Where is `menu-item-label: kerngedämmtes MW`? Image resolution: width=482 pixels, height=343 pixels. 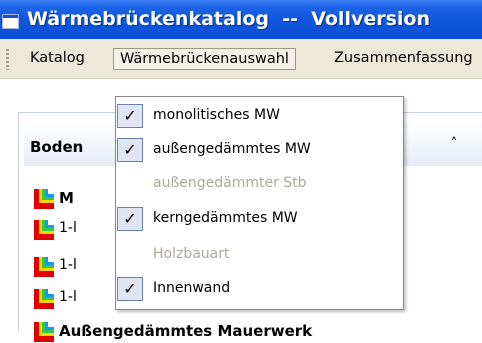 menu-item-label: kerngedämmtes MW is located at coordinates (225, 218).